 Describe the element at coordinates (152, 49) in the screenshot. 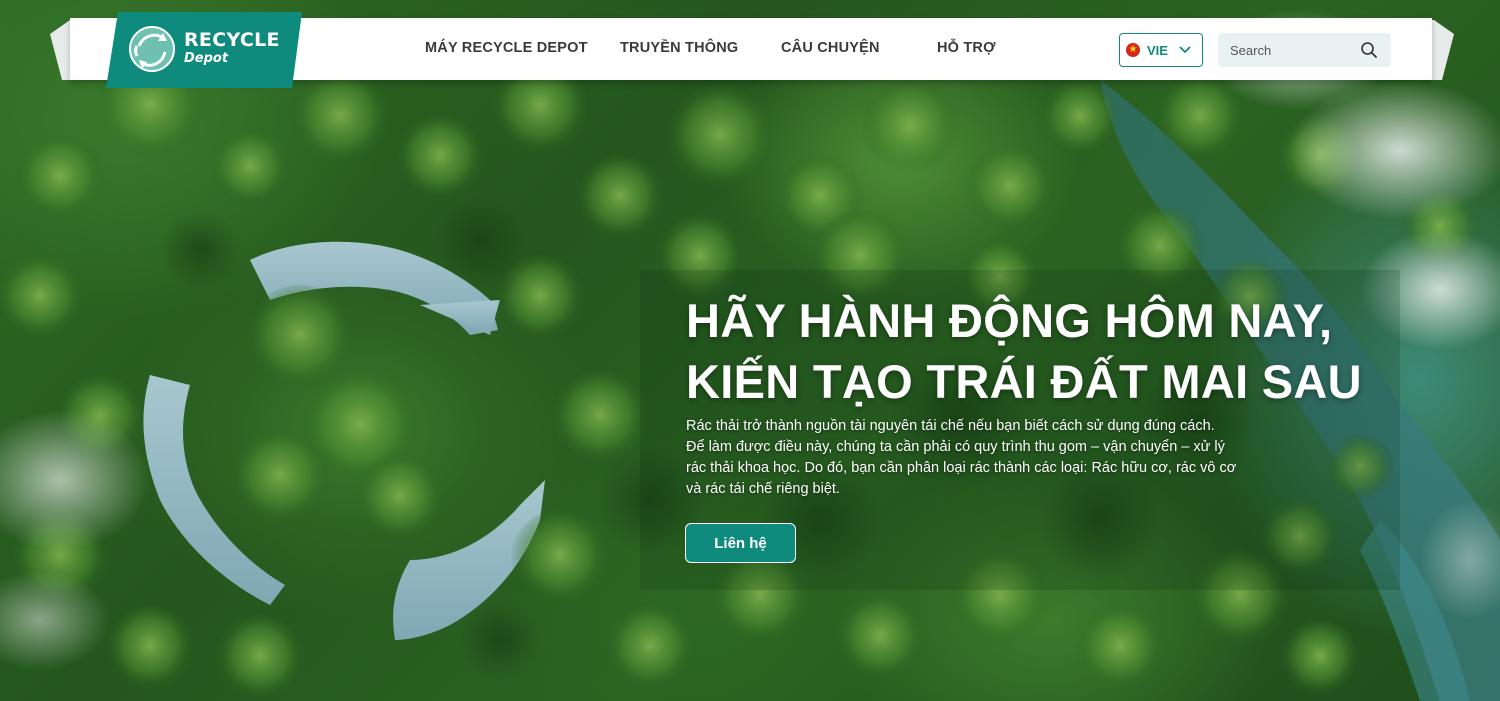

I see `recycle-globe-icon` at that location.